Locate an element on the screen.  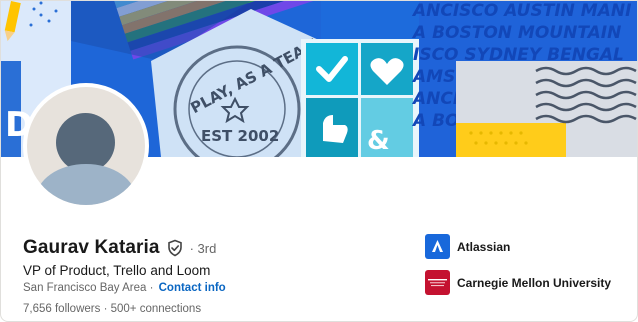
network-row: 7,656 followers · 500+ connections is located at coordinates (112, 309).